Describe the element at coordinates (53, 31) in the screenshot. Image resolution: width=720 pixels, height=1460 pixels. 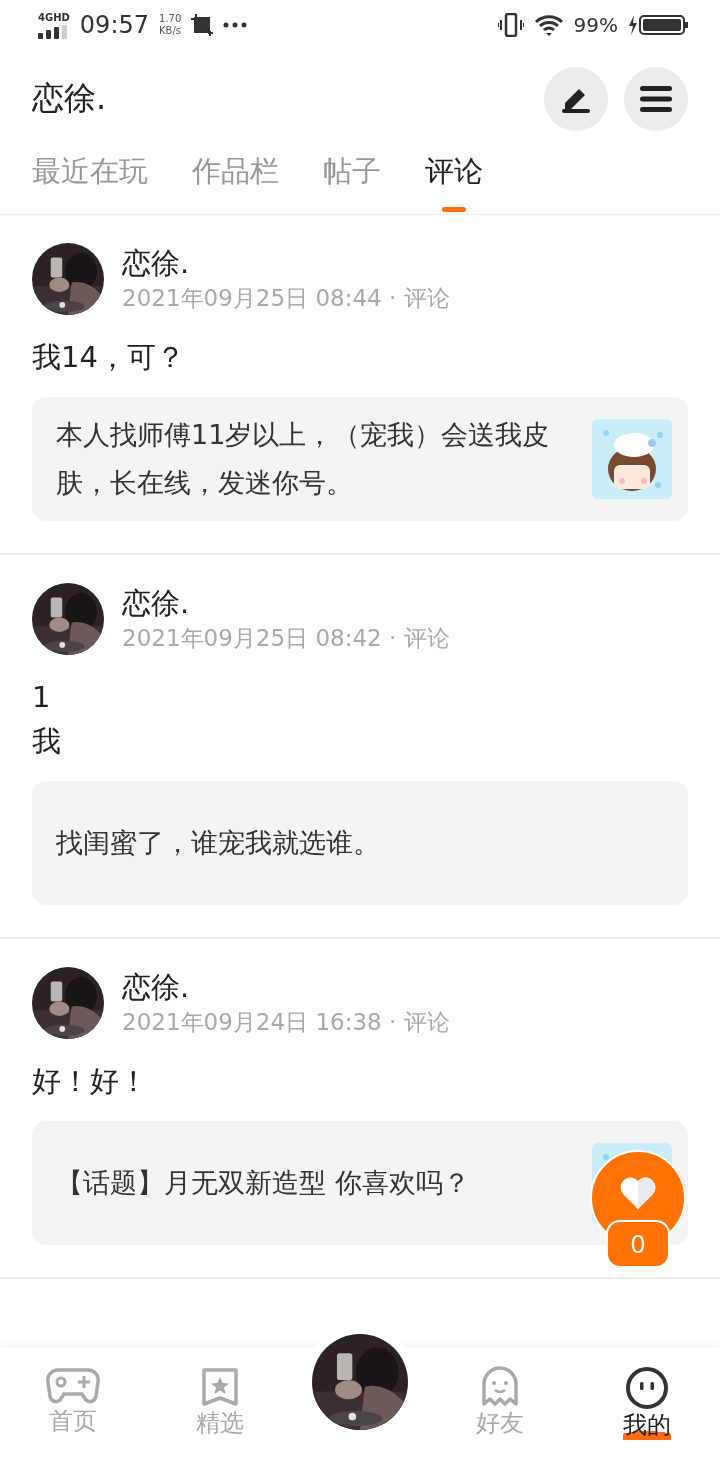
I see `signal-icon` at that location.